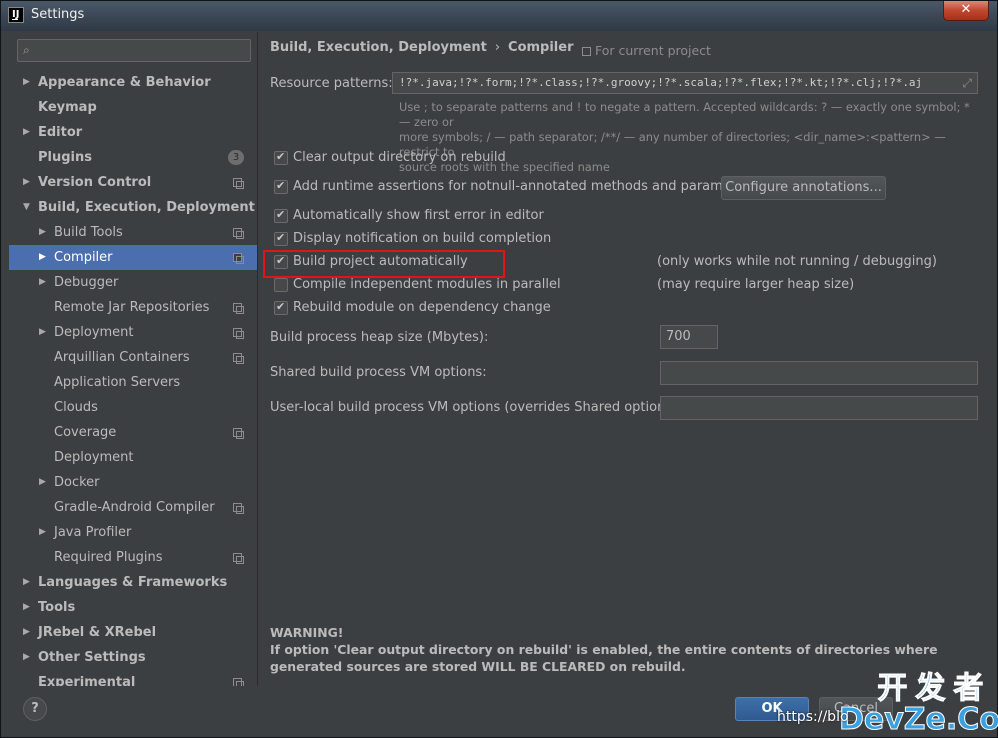 The image size is (998, 738). I want to click on sidebar-item: Gradle-Android Compiler, so click(133, 507).